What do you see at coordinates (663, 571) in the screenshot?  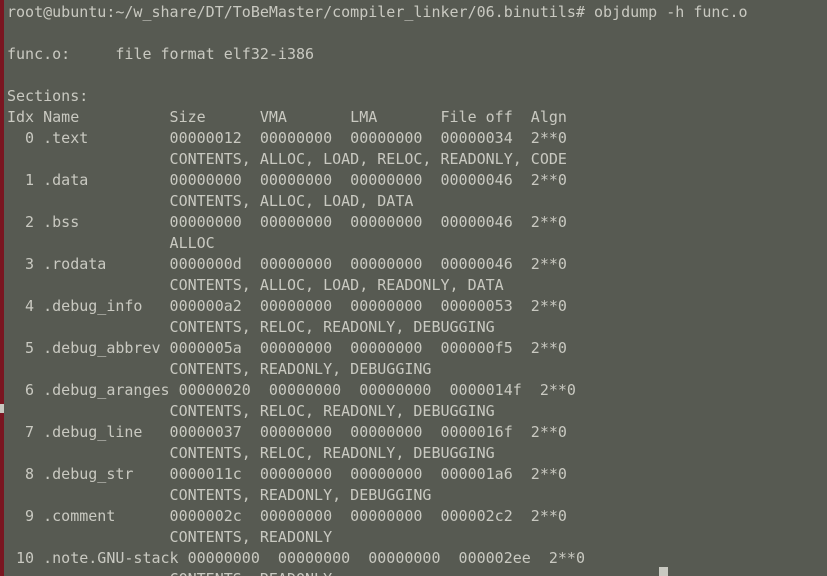 I see `text-cursor` at bounding box center [663, 571].